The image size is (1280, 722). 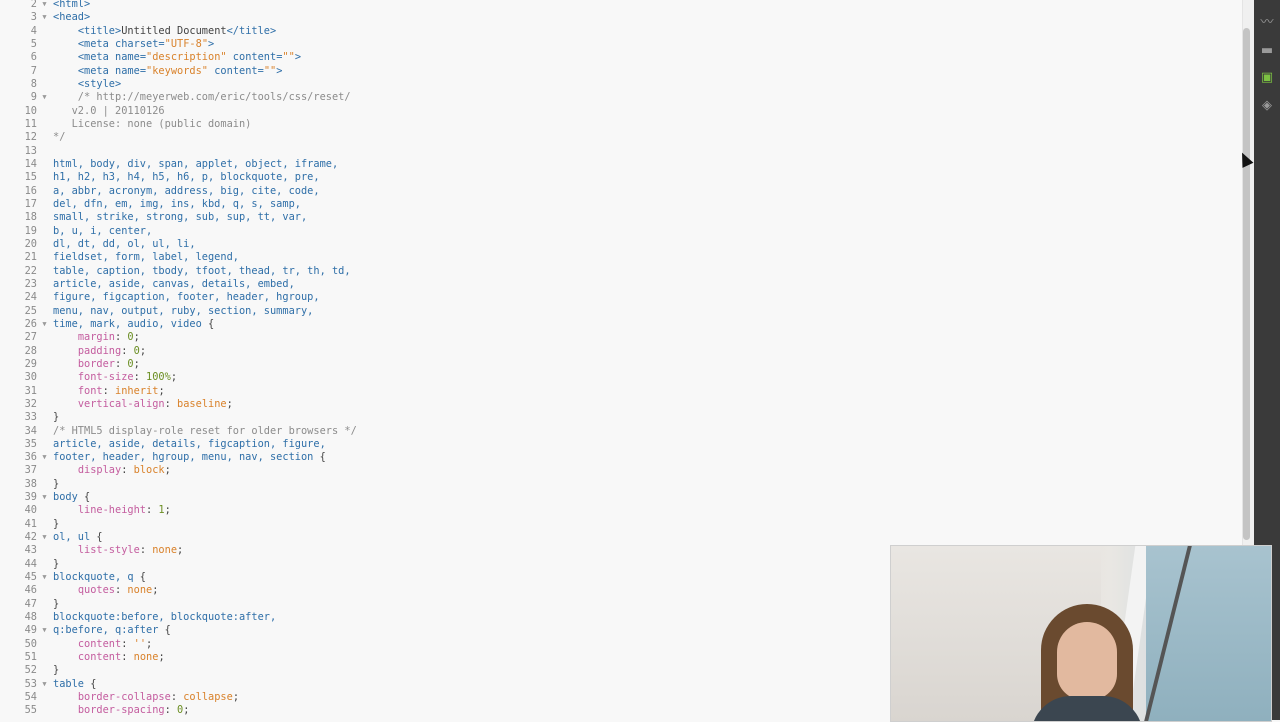 I want to click on code-line: 30 font-size: 100%;, so click(x=621, y=377).